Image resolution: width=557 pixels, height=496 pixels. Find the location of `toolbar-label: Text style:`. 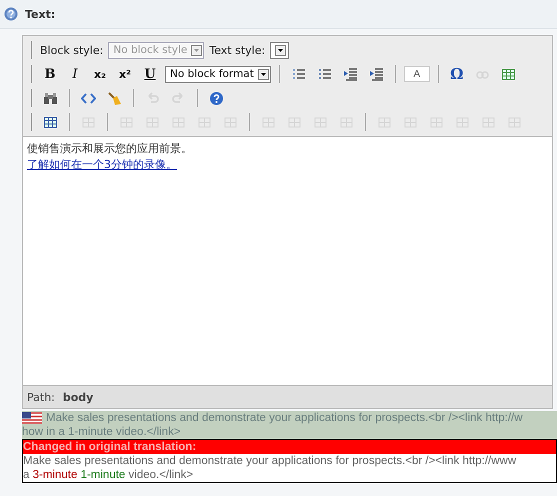

toolbar-label: Text style: is located at coordinates (237, 50).